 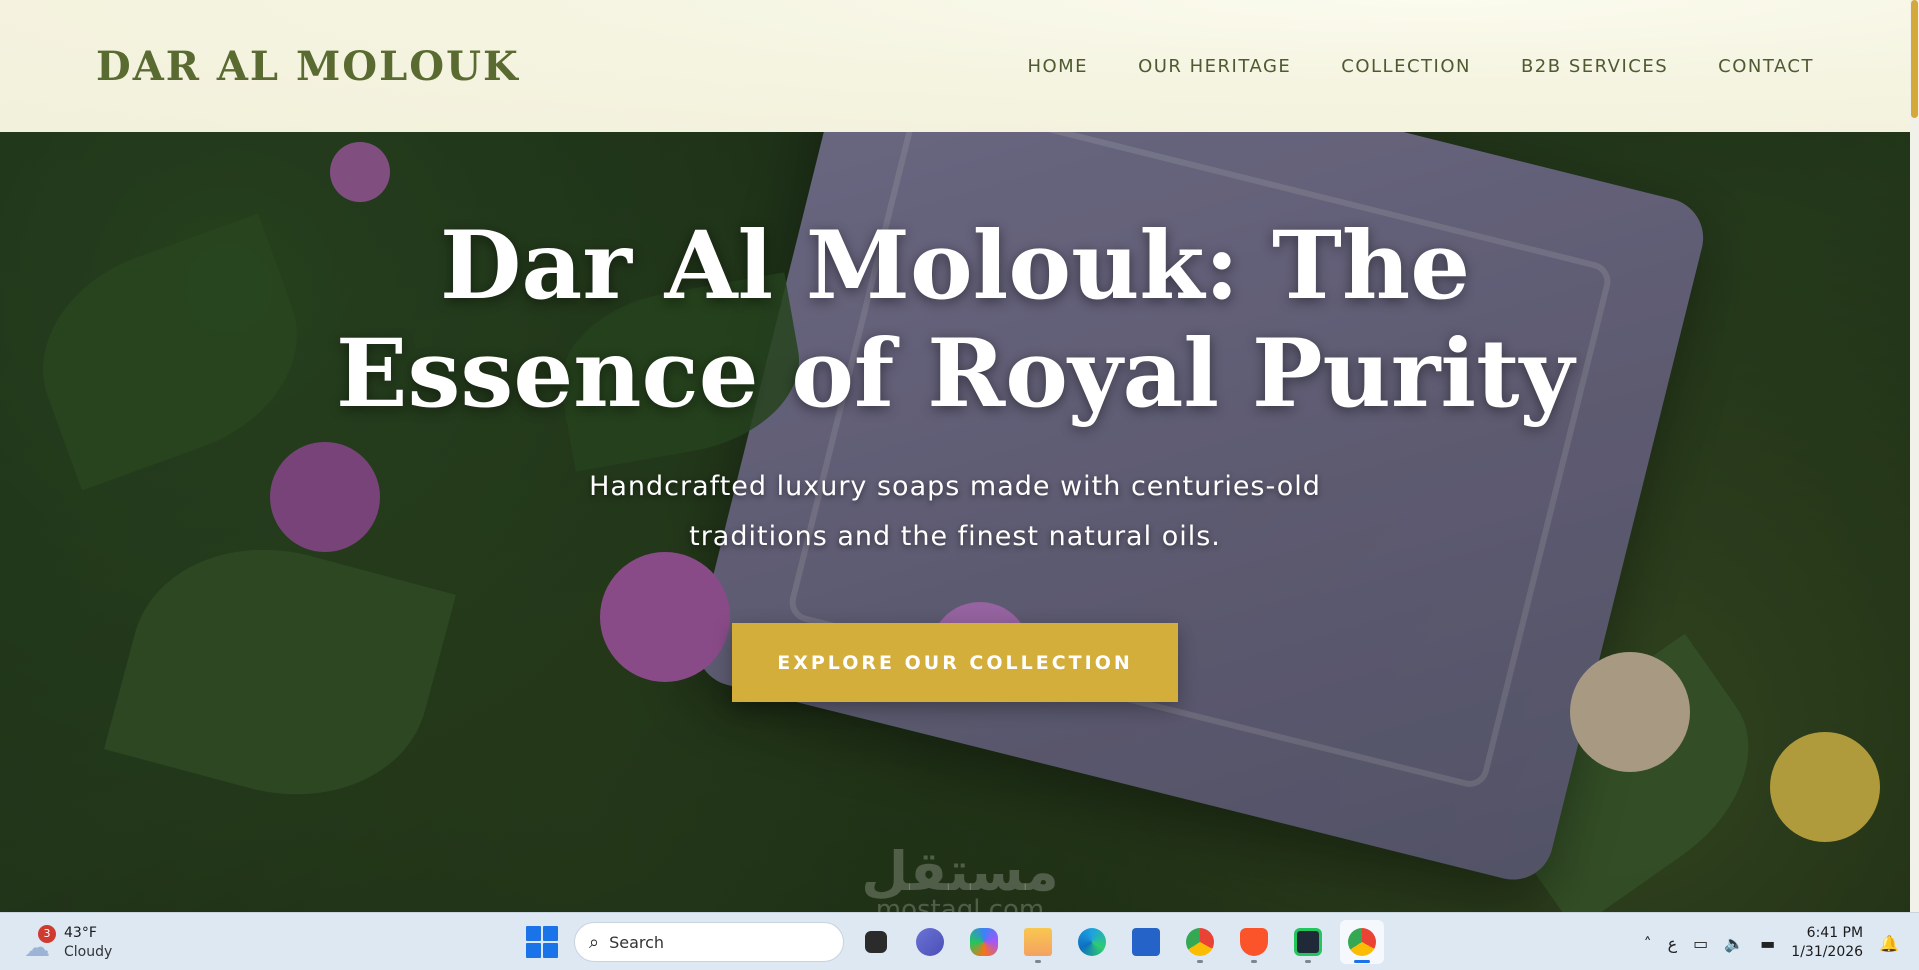 I want to click on clock-time: 6:41 PM, so click(x=1835, y=933).